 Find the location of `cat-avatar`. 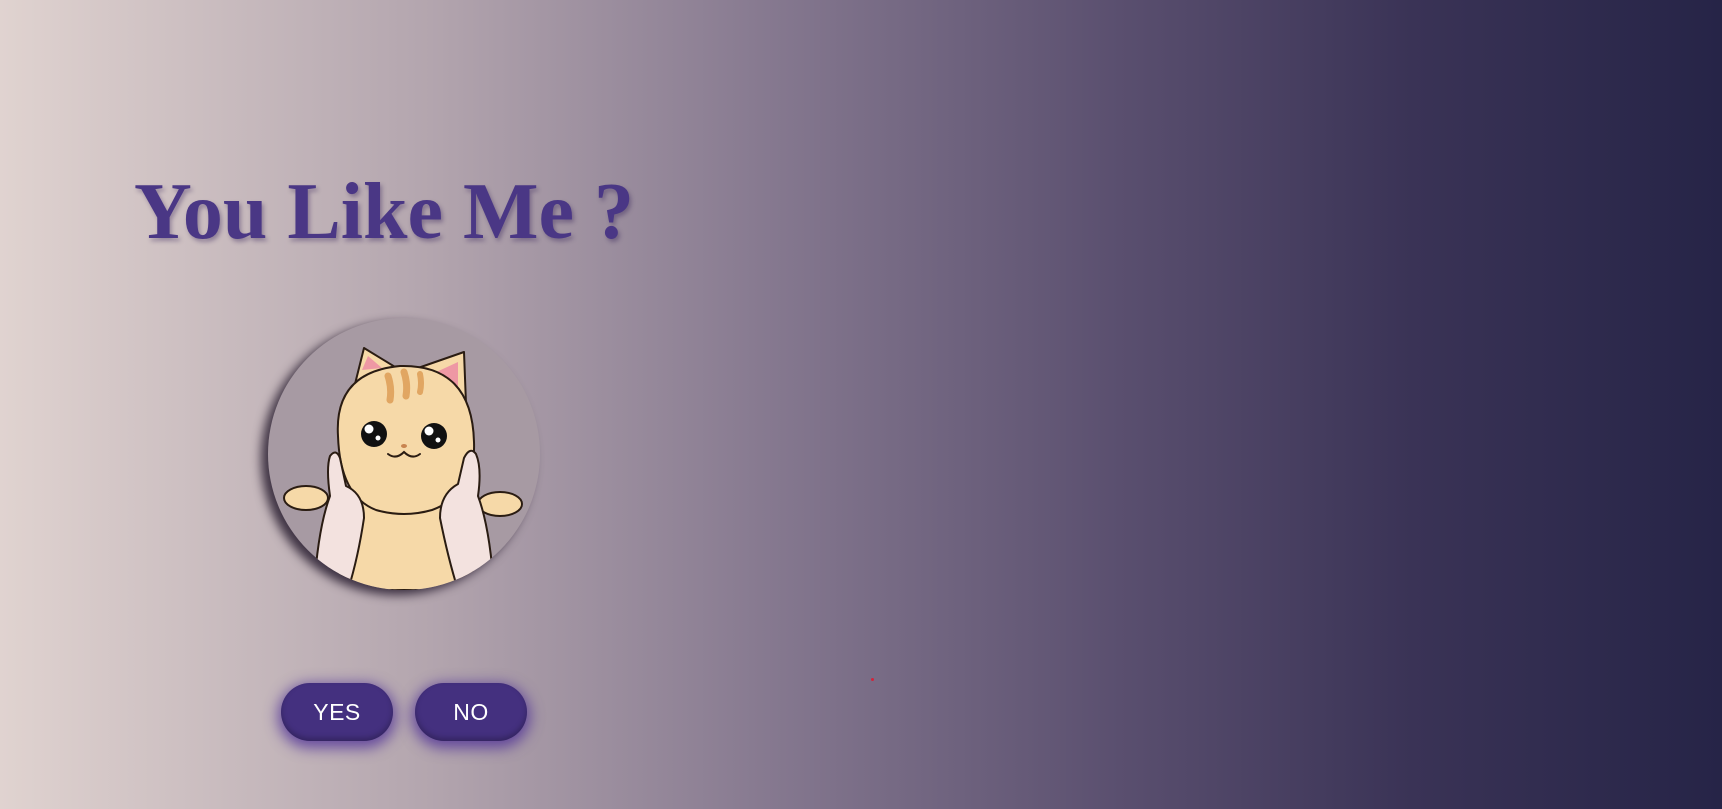

cat-avatar is located at coordinates (404, 454).